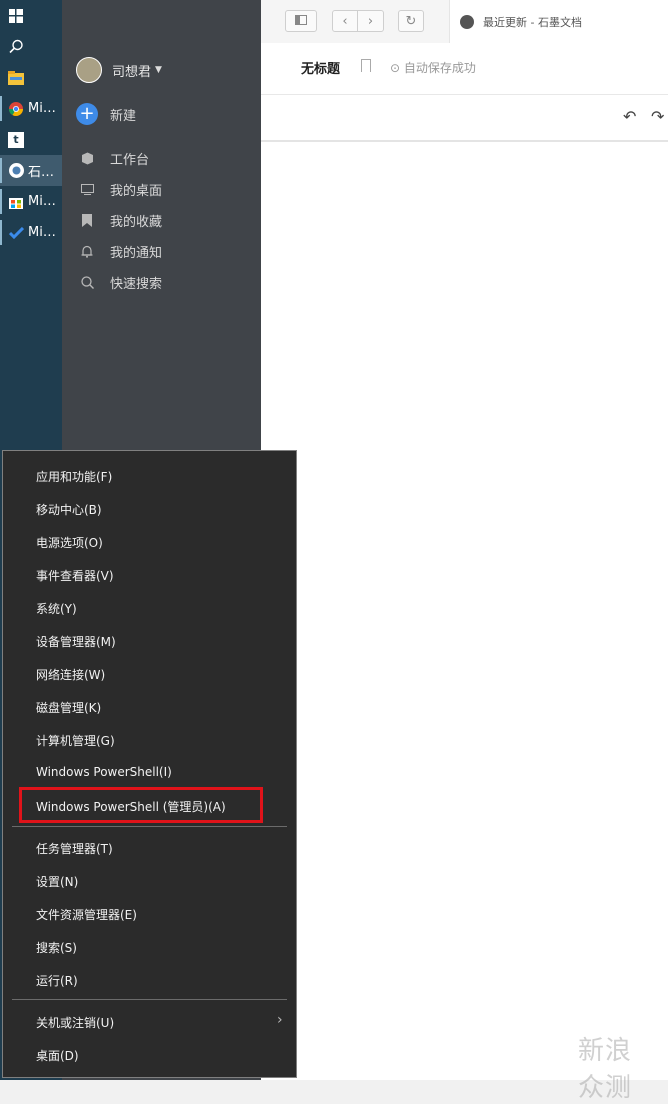  What do you see at coordinates (16, 16) in the screenshot?
I see `windows-start-icon` at bounding box center [16, 16].